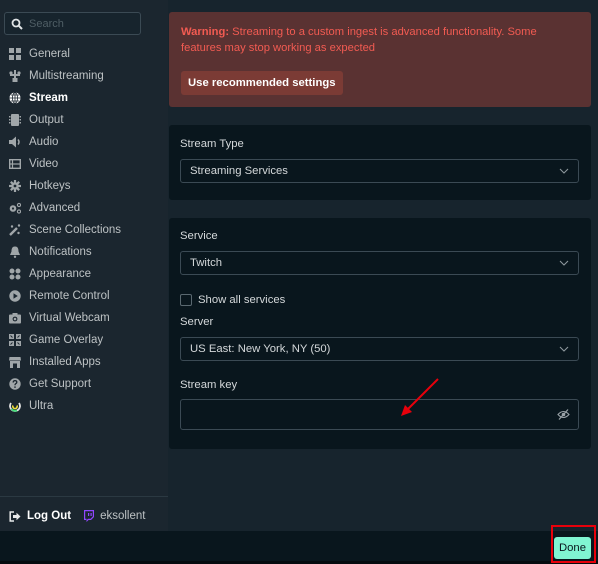  I want to click on sidebar-item-label: Game Overlay, so click(66, 340).